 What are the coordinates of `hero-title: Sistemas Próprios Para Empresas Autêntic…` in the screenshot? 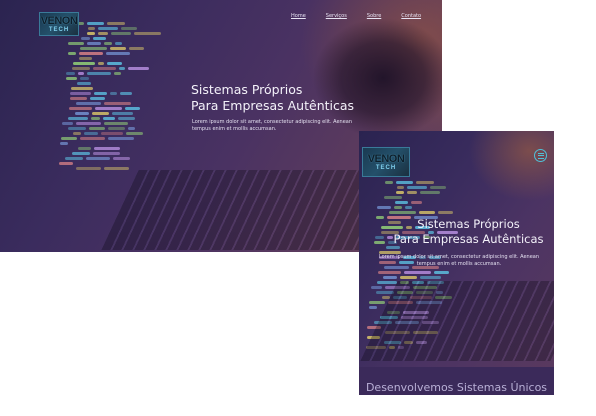 It's located at (272, 98).